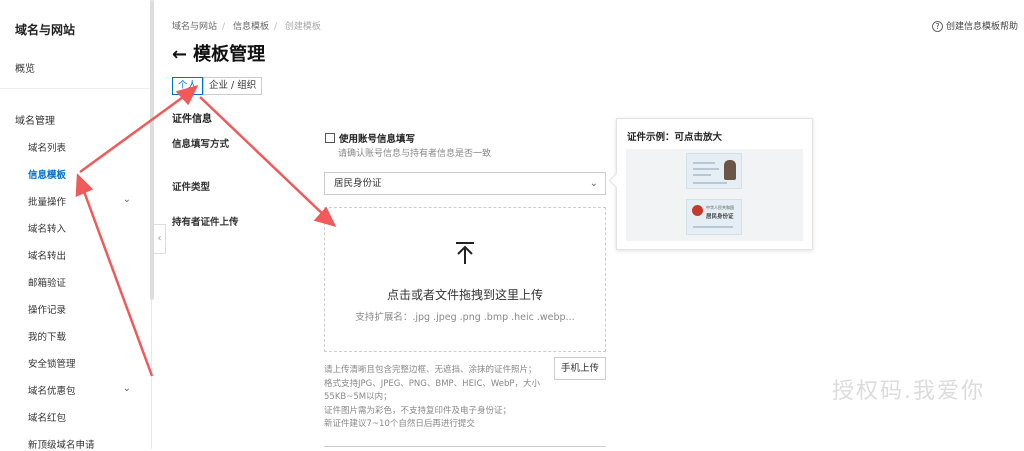 This screenshot has height=451, width=1024. I want to click on help-link: ? 创建信息模板帮助, so click(974, 25).